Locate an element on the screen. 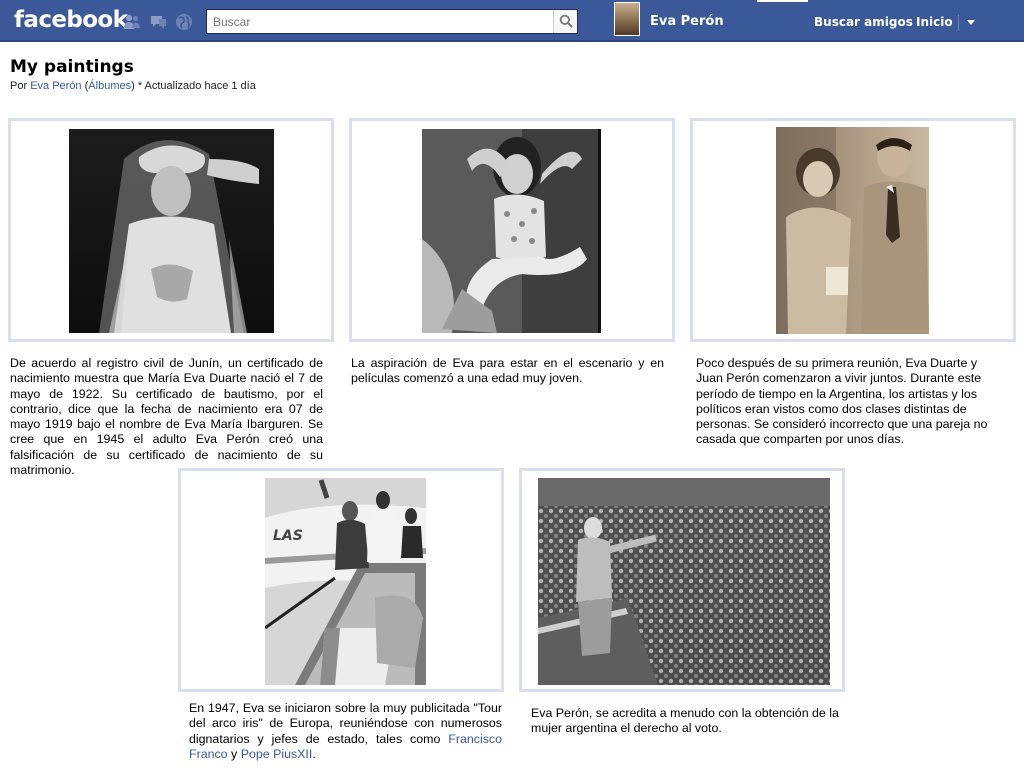 This screenshot has height=768, width=1024. nav-divider is located at coordinates (958, 23).